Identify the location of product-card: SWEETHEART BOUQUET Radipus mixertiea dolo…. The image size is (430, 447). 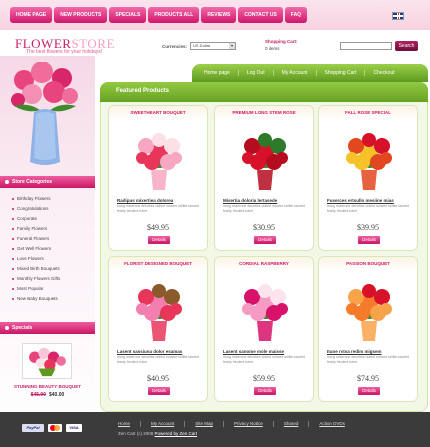
(158, 178).